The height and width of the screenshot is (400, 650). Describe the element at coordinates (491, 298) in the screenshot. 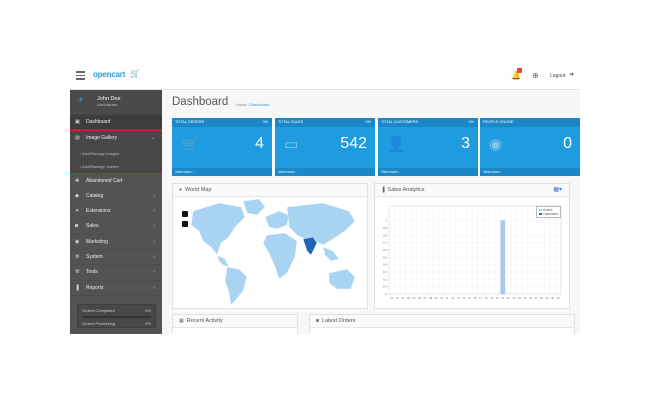

I see `x-tick-label: 19` at that location.